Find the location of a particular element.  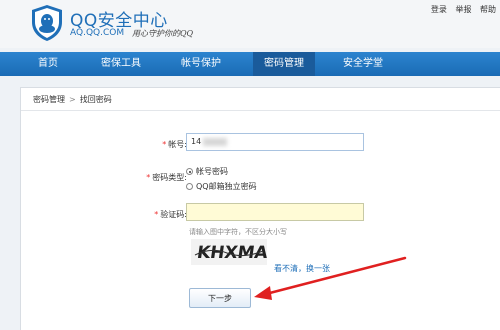

red-arrow-annotation-icon is located at coordinates (330, 278).